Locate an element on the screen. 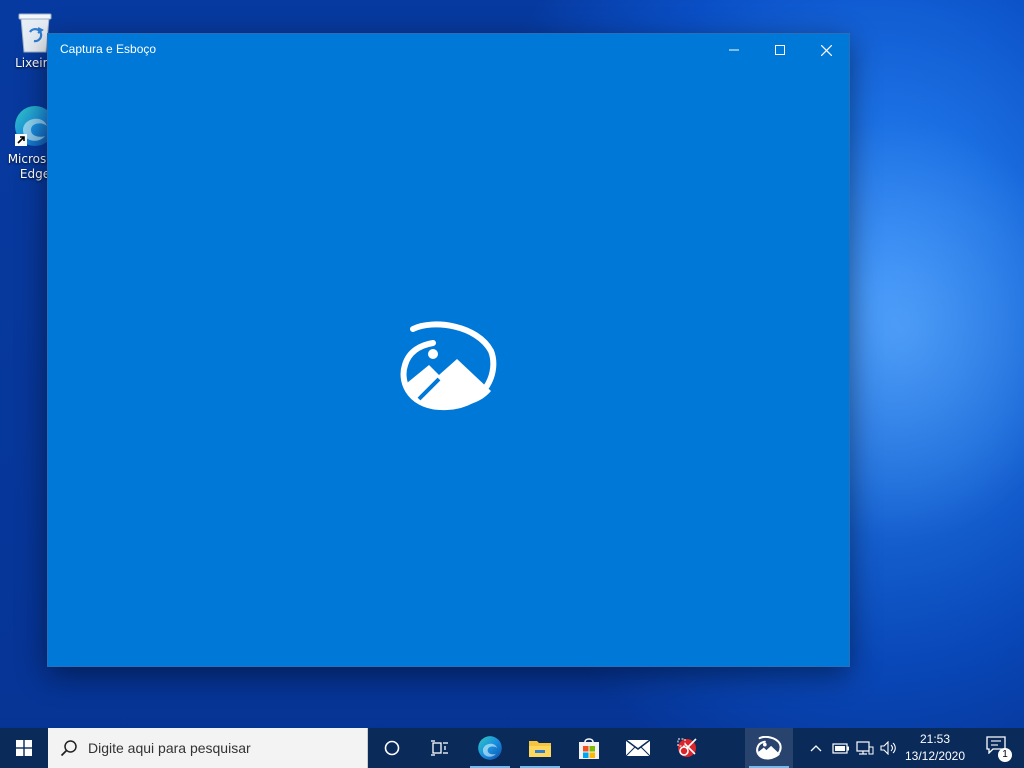 The image size is (1024, 768). circle-icon is located at coordinates (392, 748).